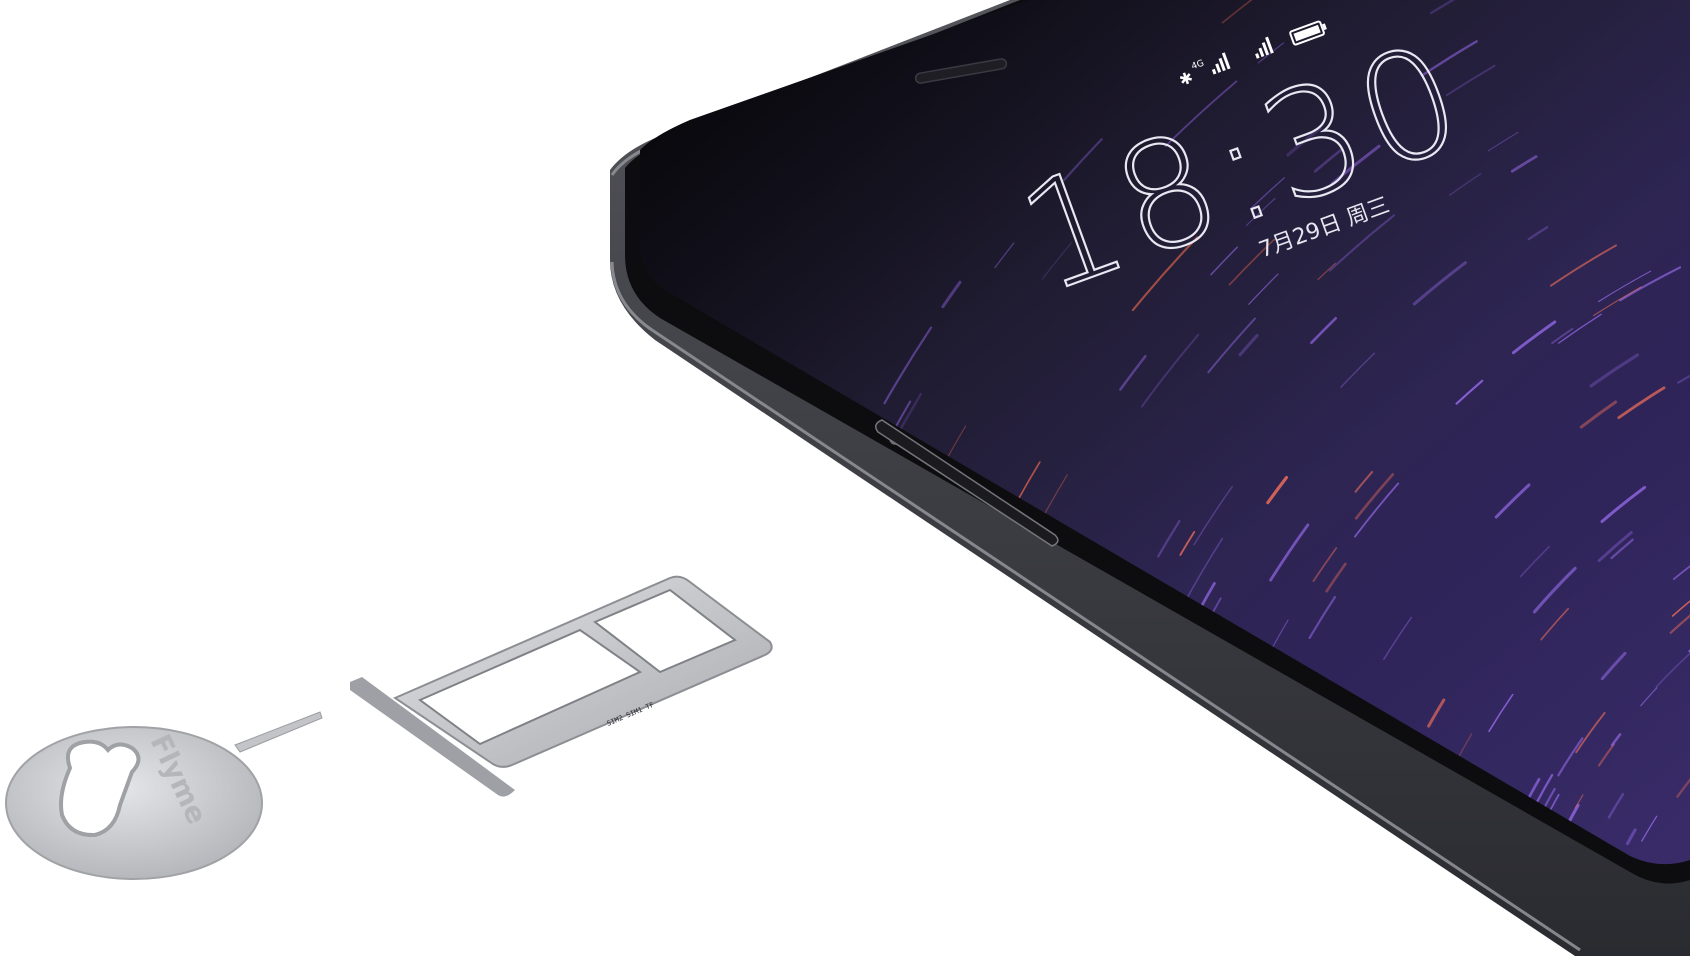 Image resolution: width=1690 pixels, height=956 pixels. What do you see at coordinates (278, 732) in the screenshot?
I see `eject-pin` at bounding box center [278, 732].